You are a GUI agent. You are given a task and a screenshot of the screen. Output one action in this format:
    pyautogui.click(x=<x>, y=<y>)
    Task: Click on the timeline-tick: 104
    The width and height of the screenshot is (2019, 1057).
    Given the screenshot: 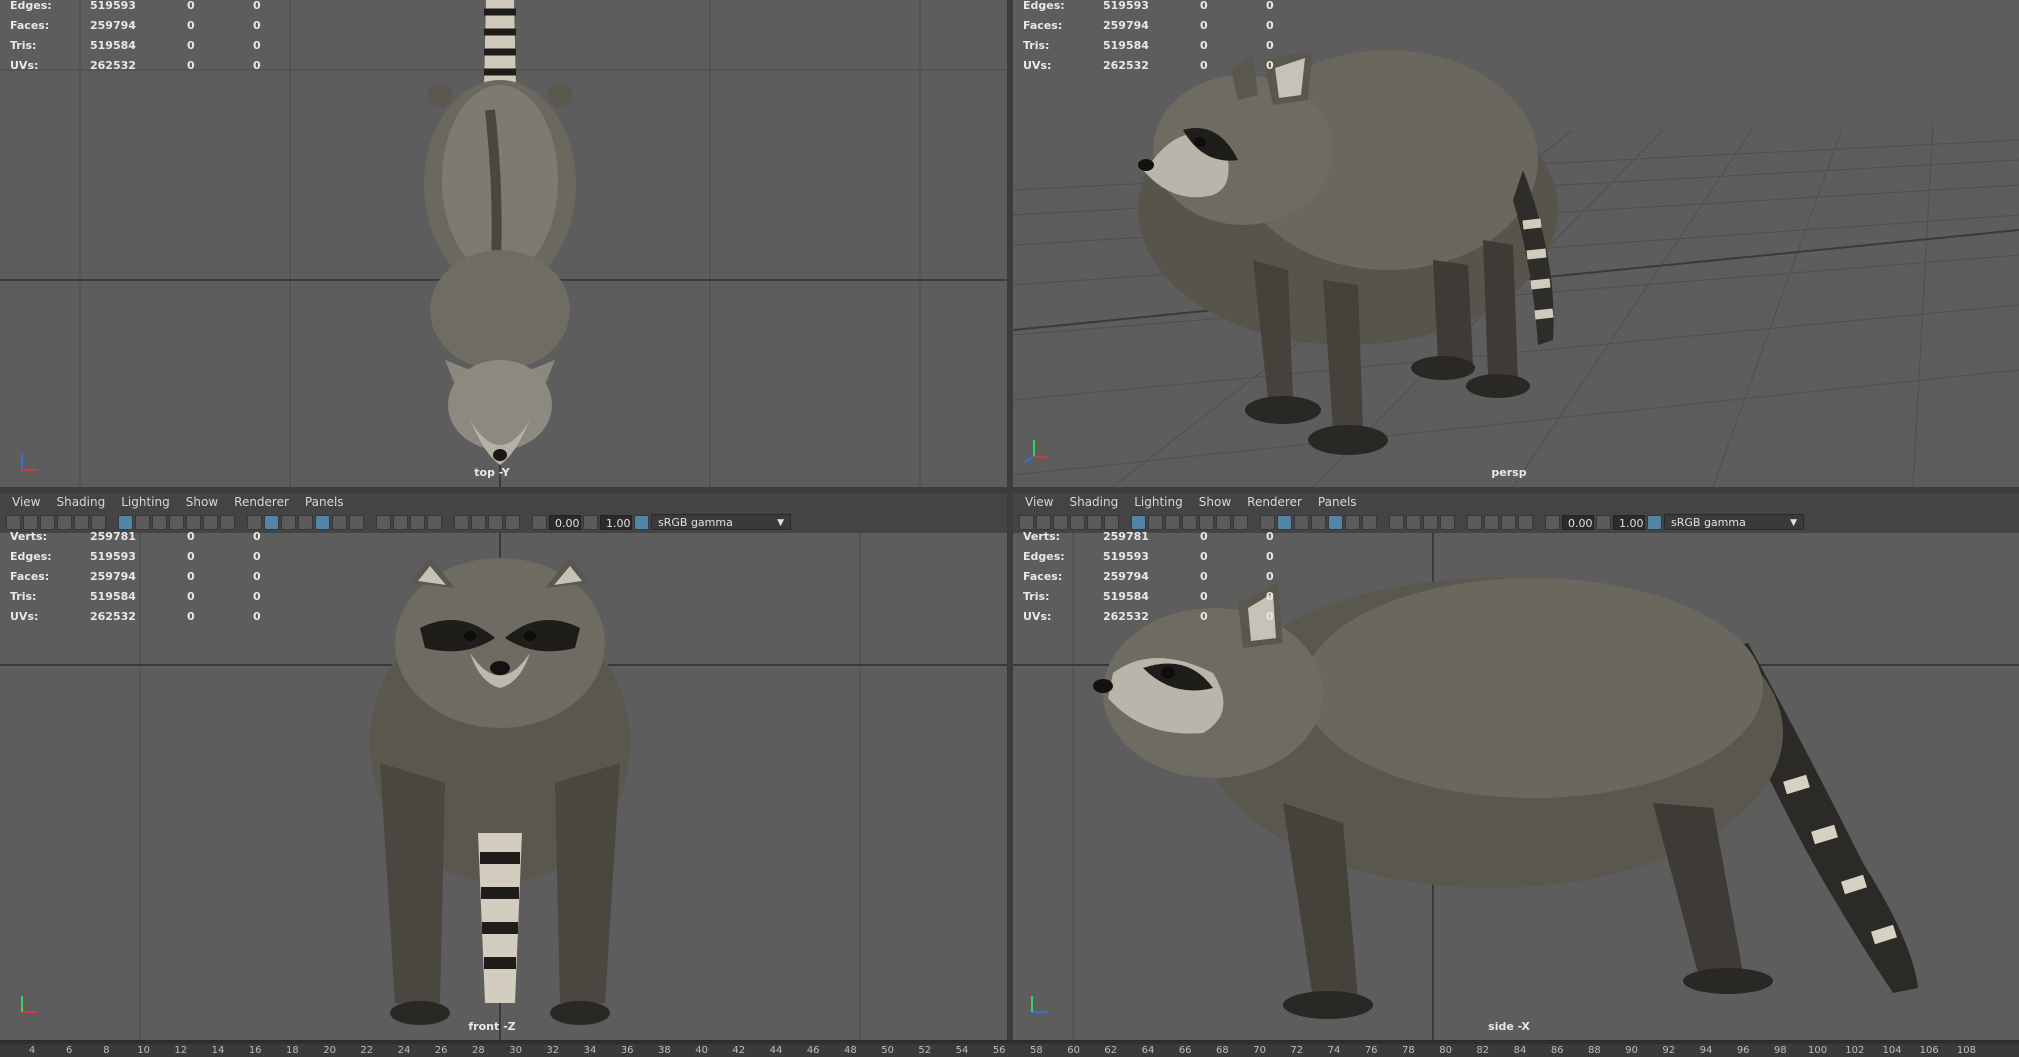 What is the action you would take?
    pyautogui.click(x=1892, y=1050)
    